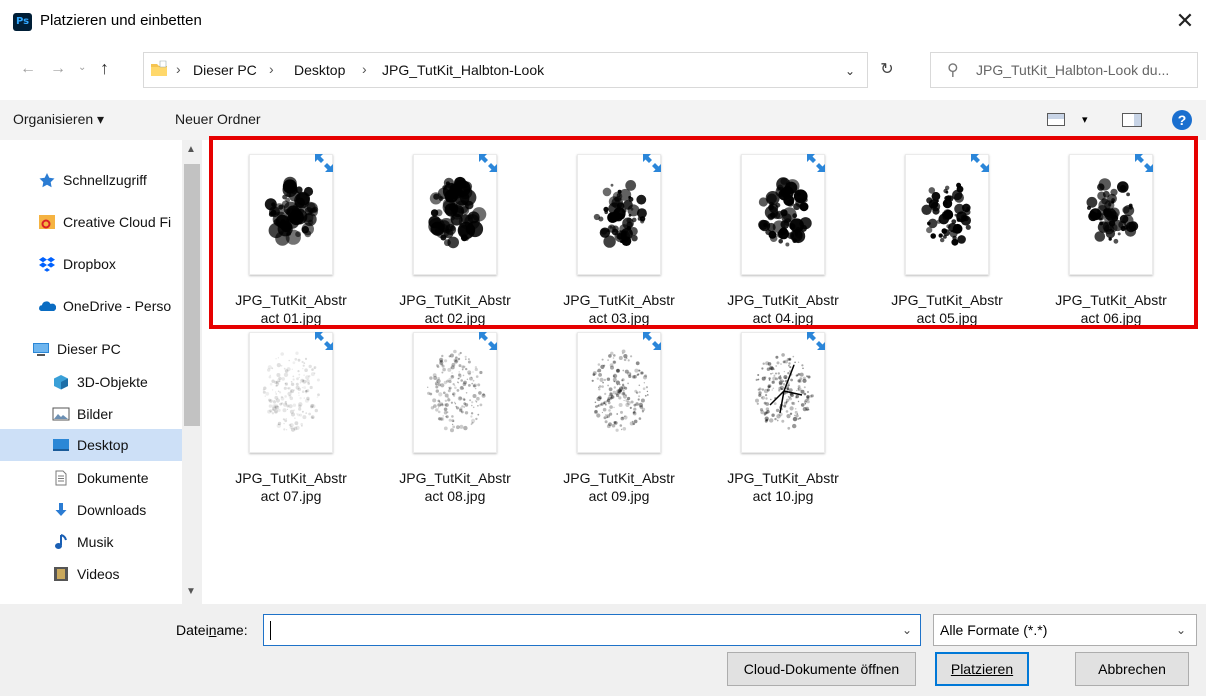 The width and height of the screenshot is (1206, 696). I want to click on file-name: JPG_TutKit_Abstract 01.jpg, so click(291, 309).